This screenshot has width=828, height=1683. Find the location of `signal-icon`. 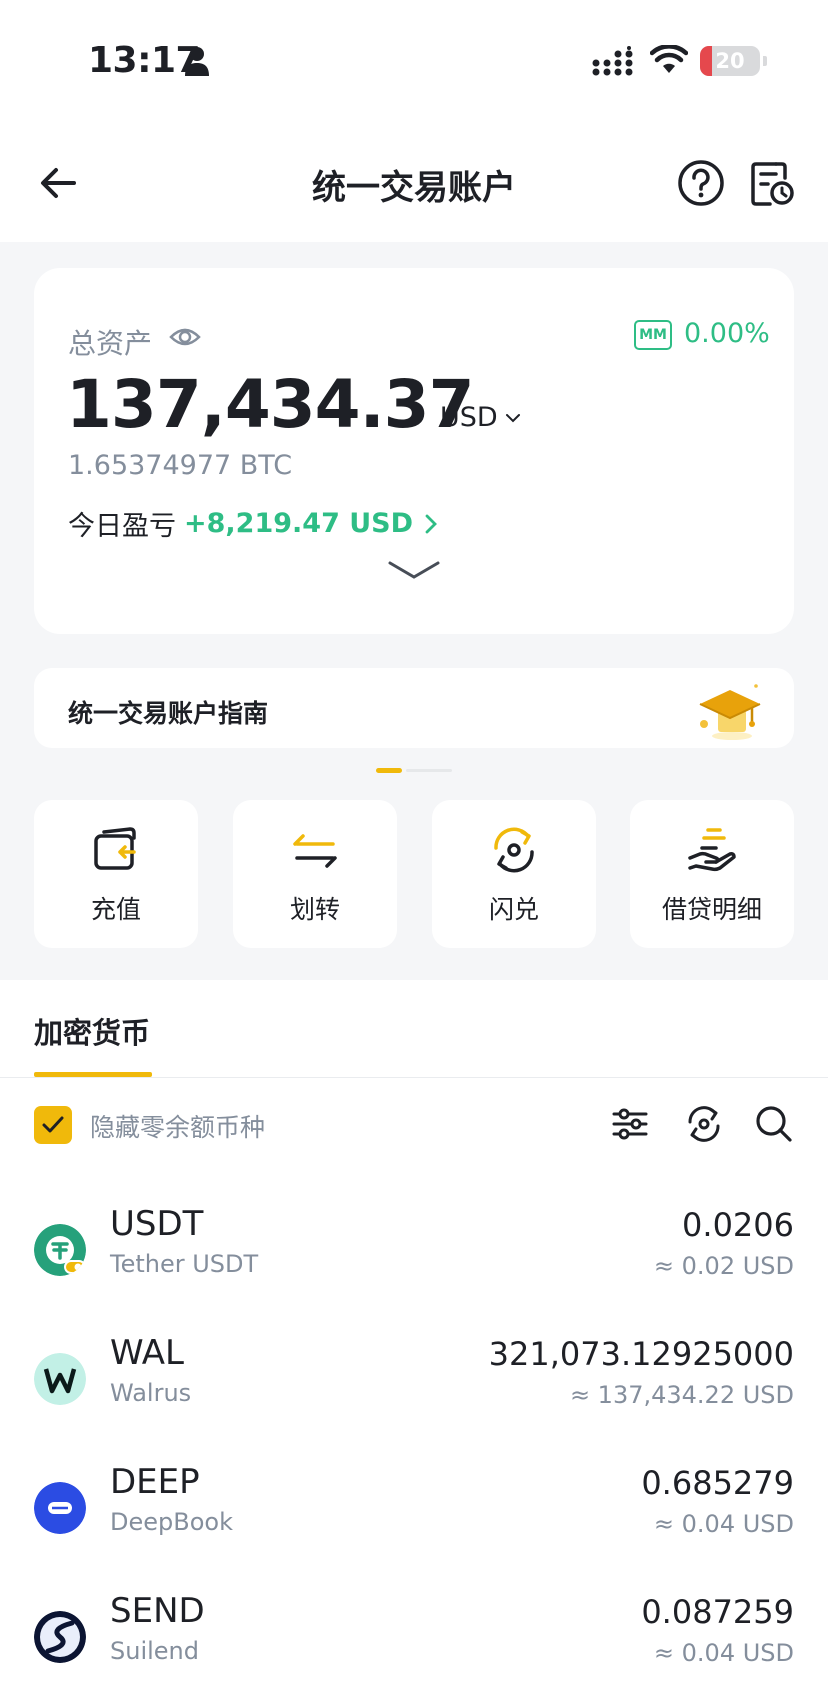

signal-icon is located at coordinates (612, 61).